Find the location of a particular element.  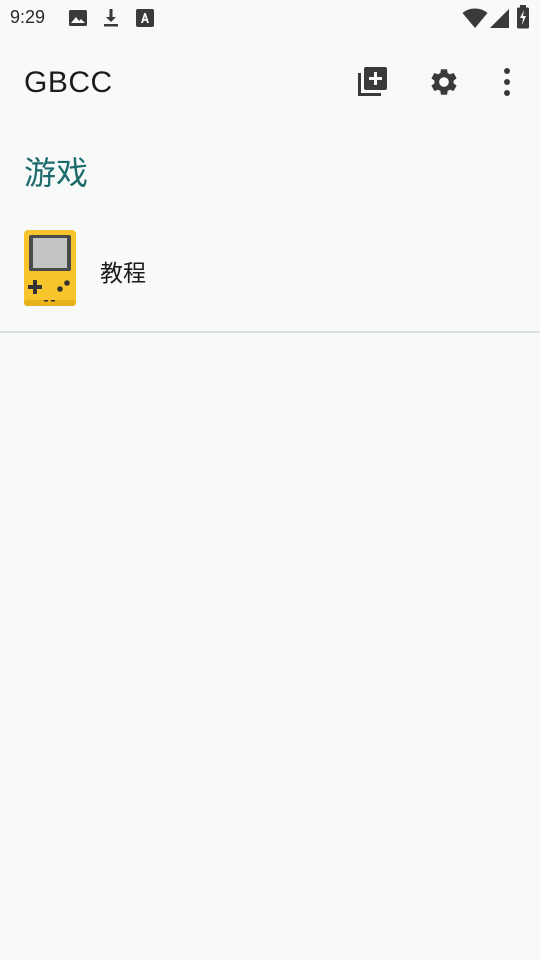

more-options-button is located at coordinates (507, 84).